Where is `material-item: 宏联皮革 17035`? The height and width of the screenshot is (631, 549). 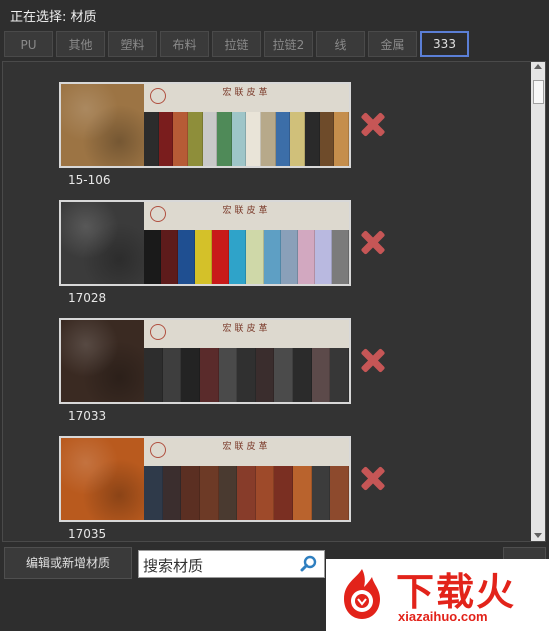
material-item: 宏联皮革 17035 is located at coordinates (219, 488).